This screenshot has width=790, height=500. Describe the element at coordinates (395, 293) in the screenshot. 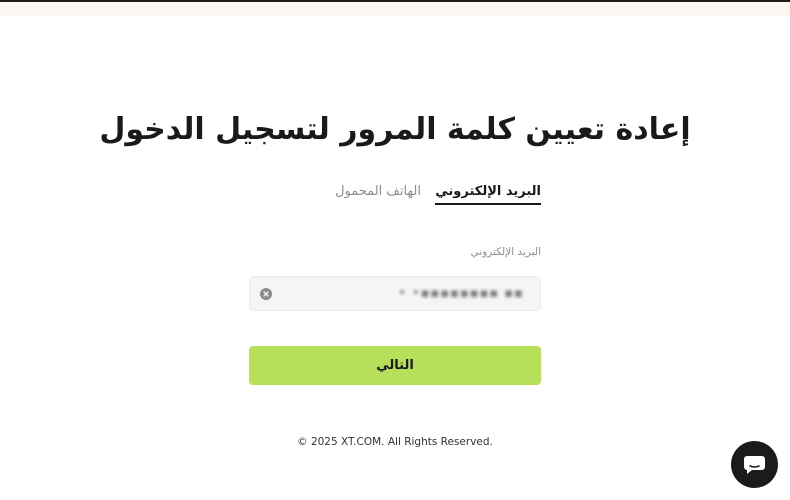

I see `email-field: • •▪▪▪▪▪▪▪▪ ▪▪` at that location.